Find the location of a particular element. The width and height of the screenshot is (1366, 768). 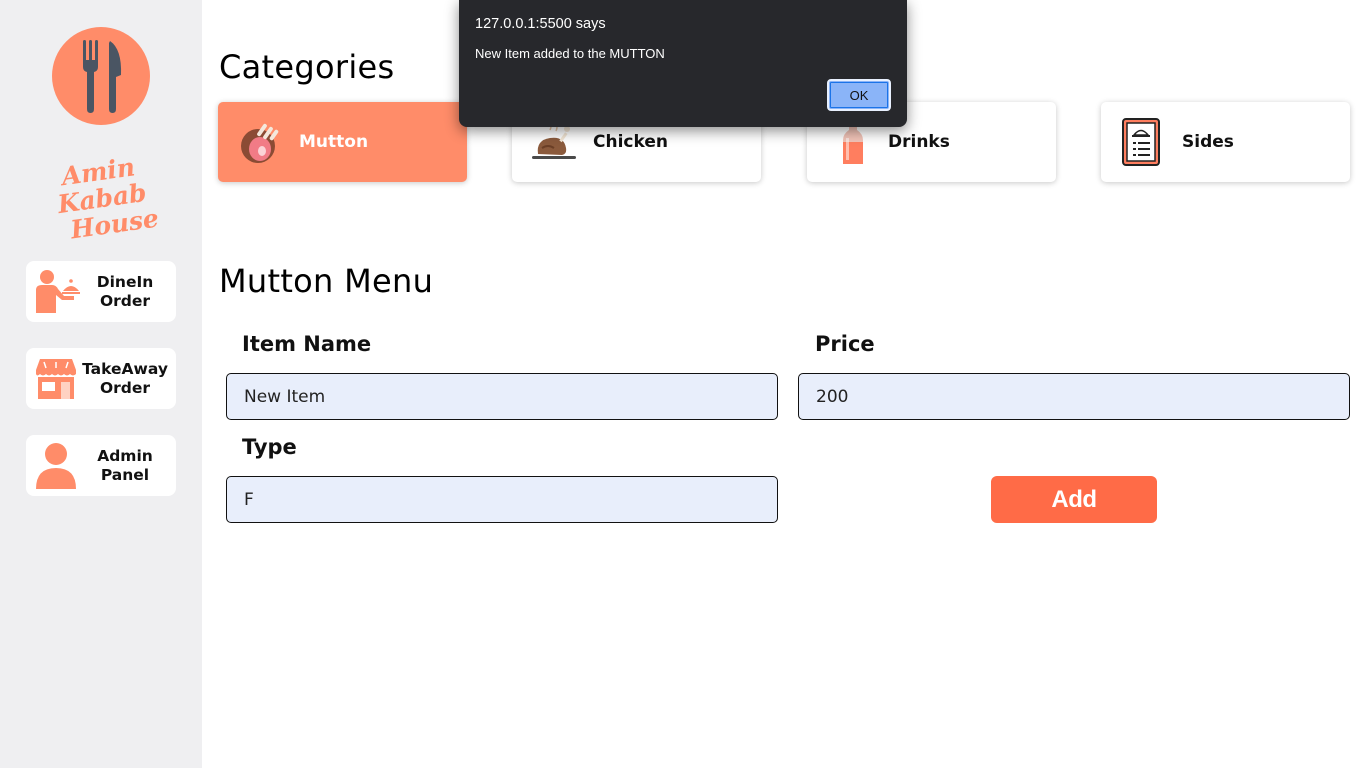

sidebar-item-label: Admin Panel is located at coordinates (125, 465).